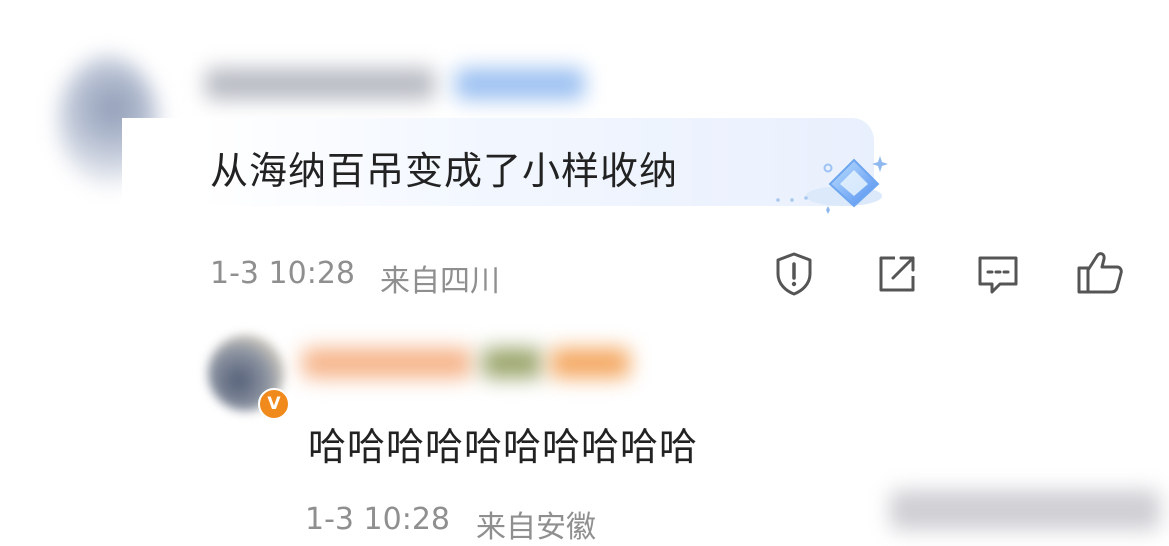 The width and height of the screenshot is (1169, 546). I want to click on comment-text: 哈哈哈哈哈哈哈哈哈哈, so click(503, 447).